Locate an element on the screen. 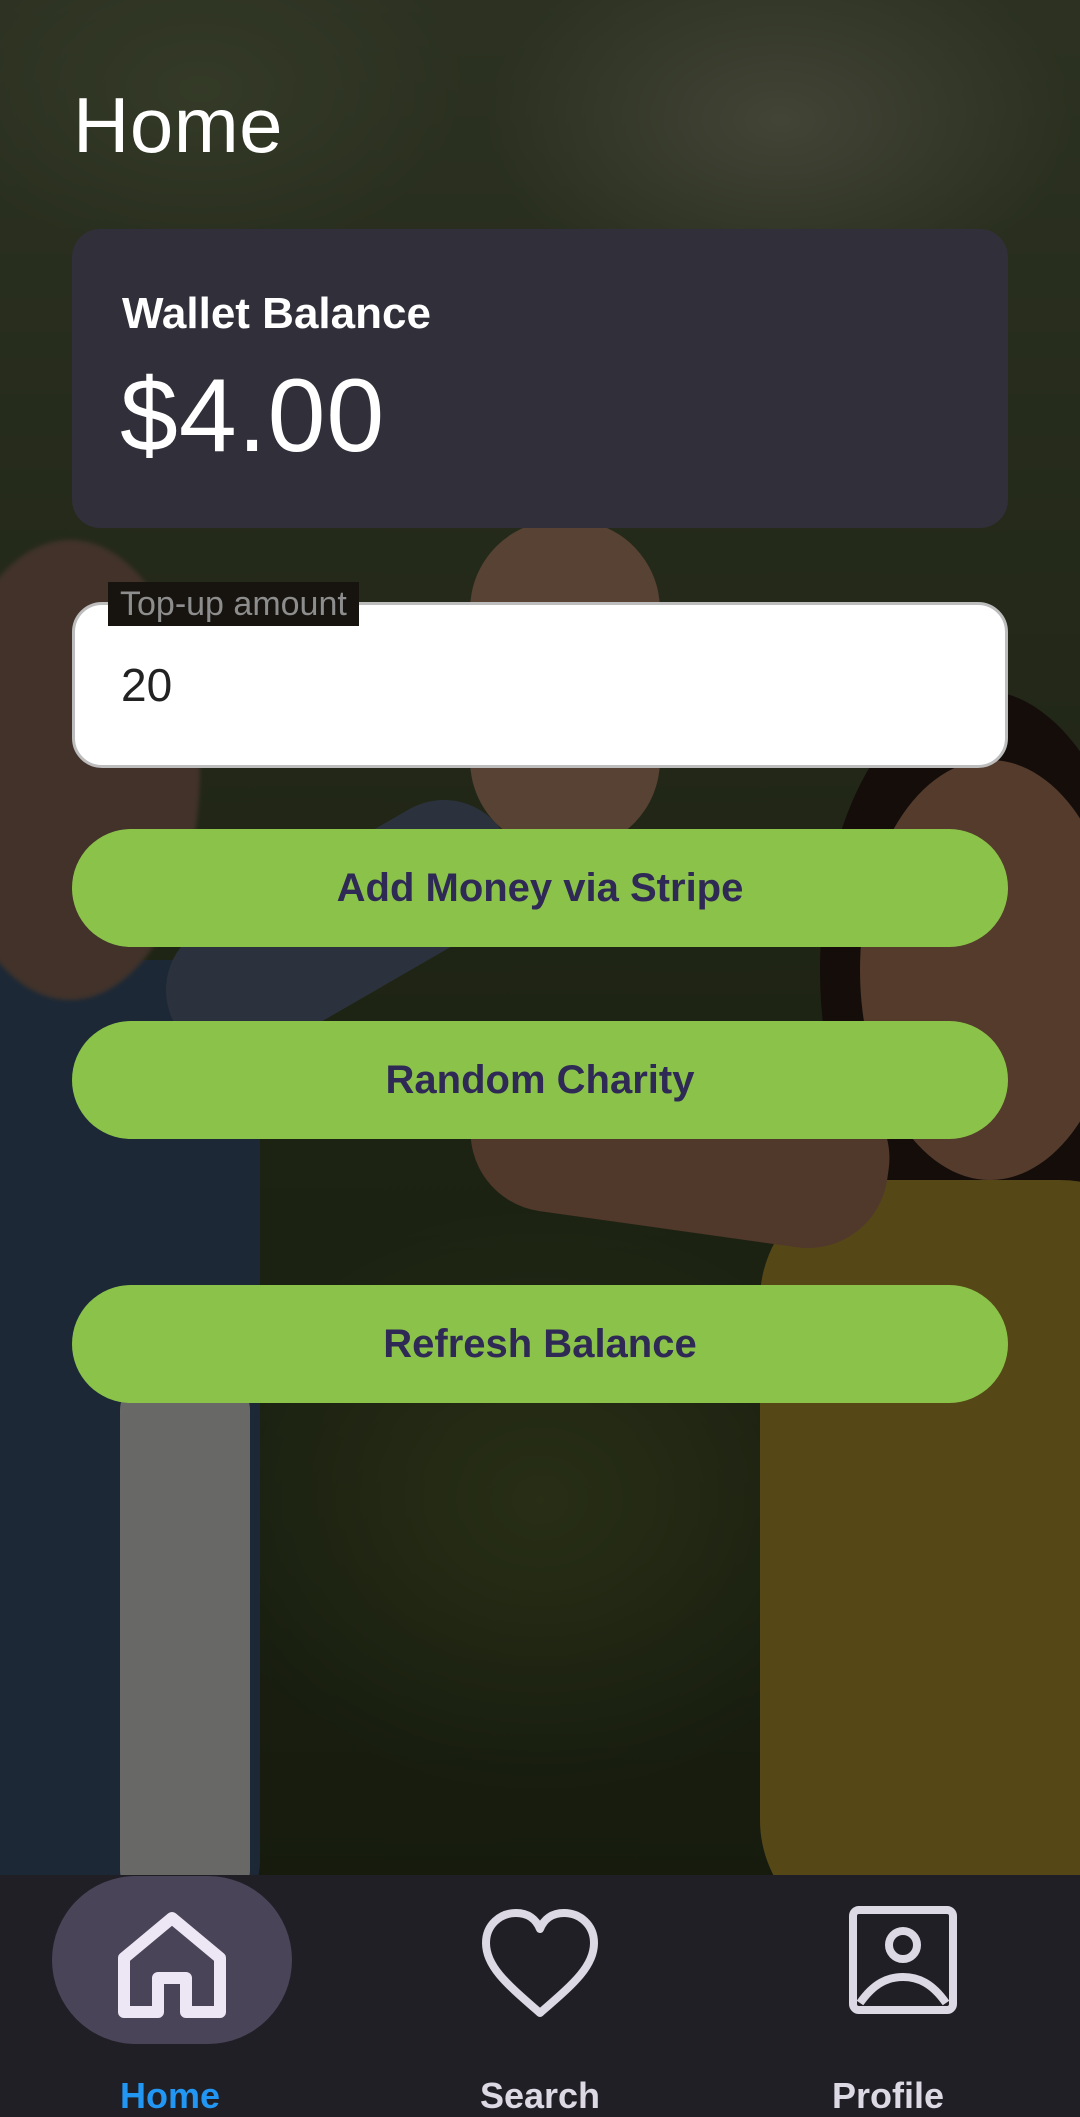 The width and height of the screenshot is (1080, 2117). topup-amount-field-container: Top-up amount is located at coordinates (540, 676).